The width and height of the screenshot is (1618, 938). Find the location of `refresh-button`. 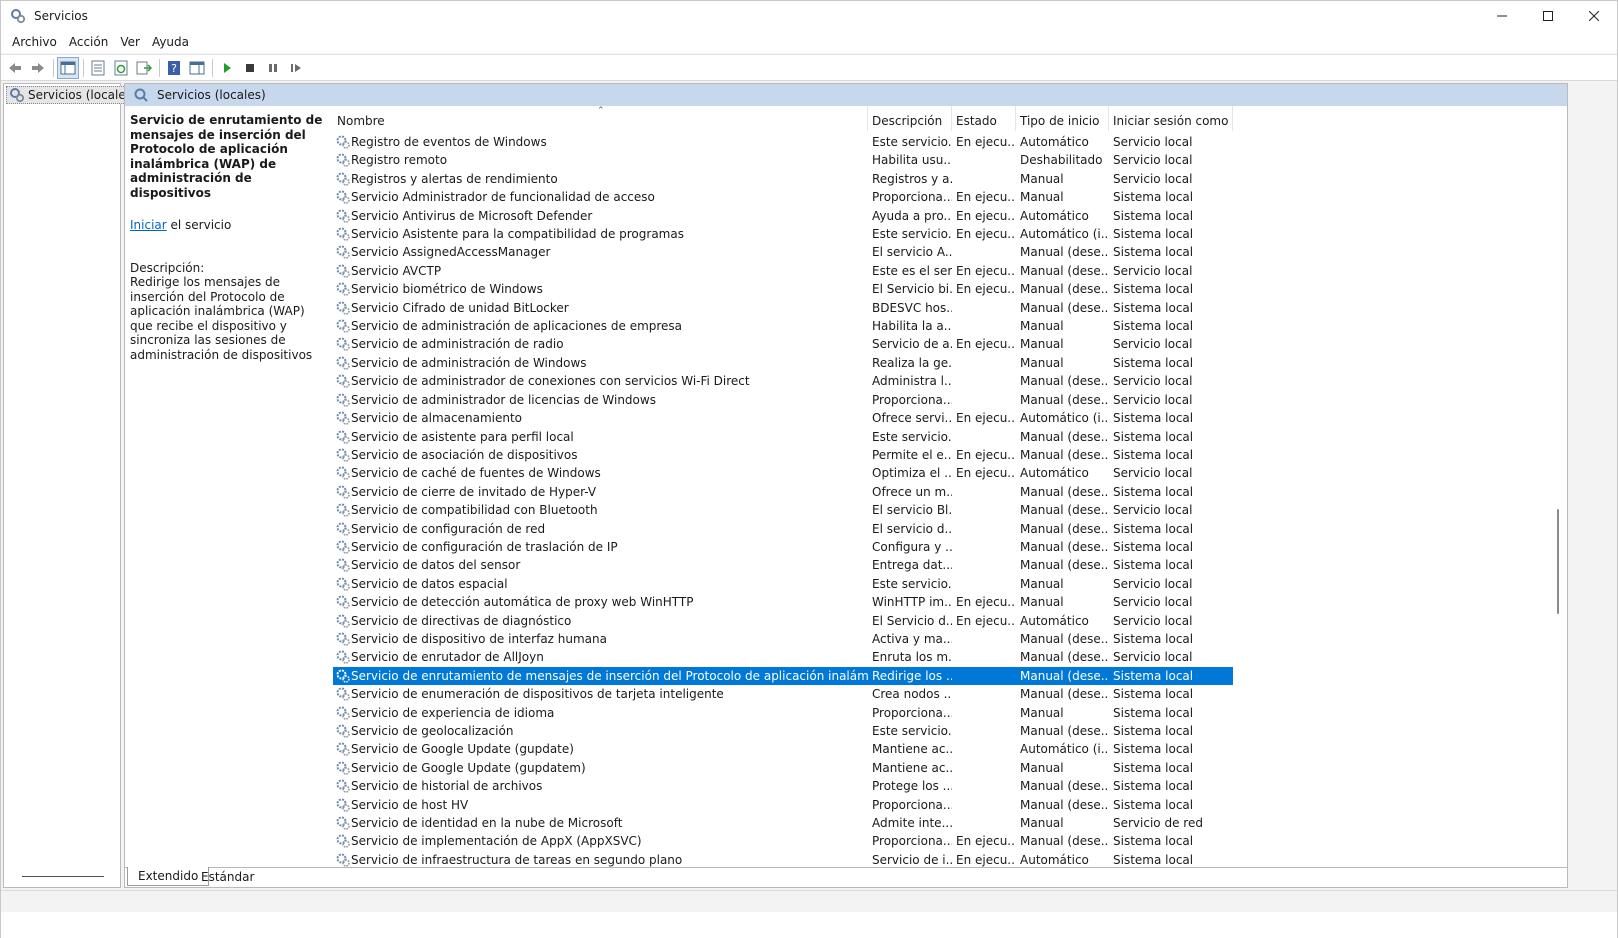

refresh-button is located at coordinates (121, 68).